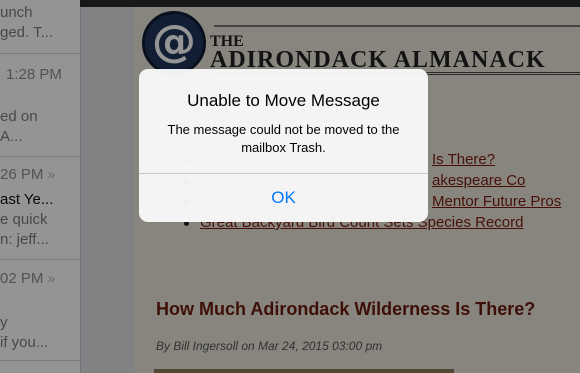  I want to click on ok-button: OK, so click(283, 198).